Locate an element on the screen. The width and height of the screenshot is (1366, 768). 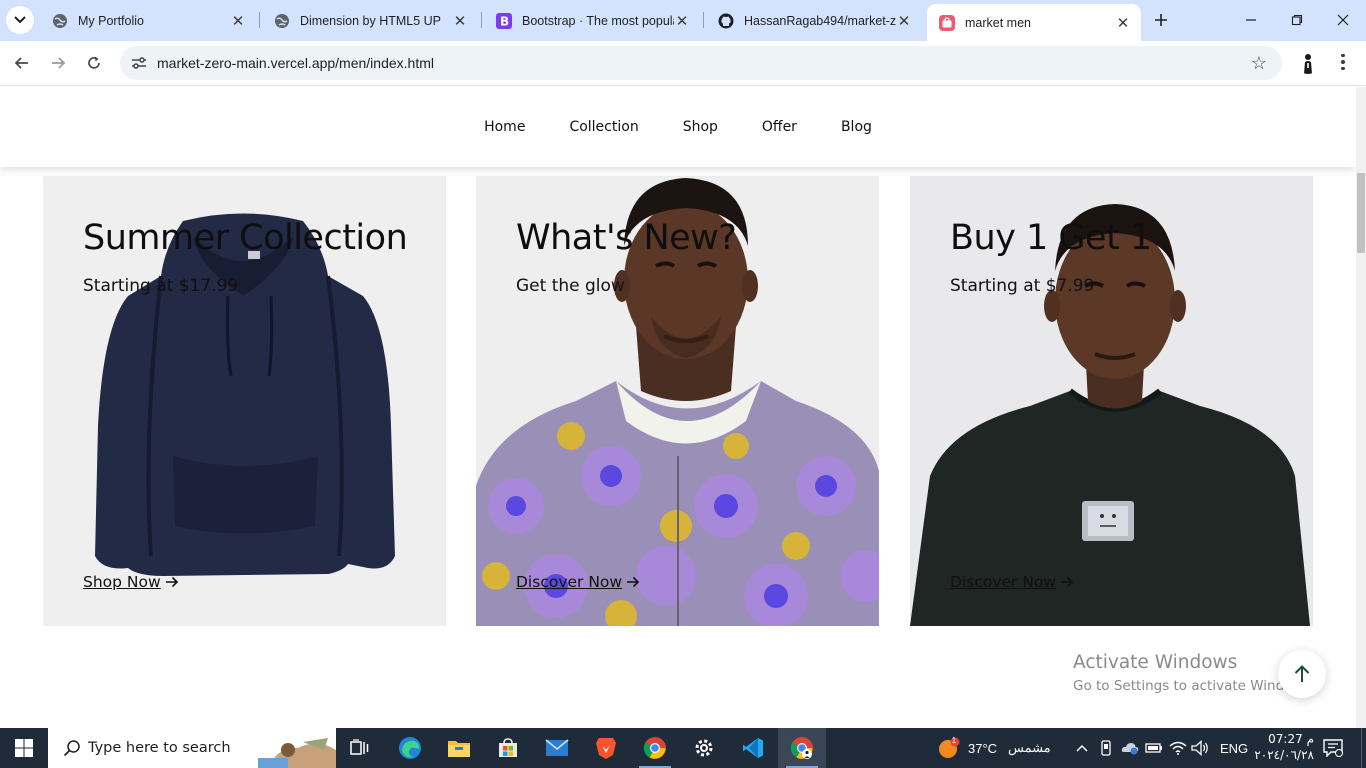
browser-tab-dimension: Dimension by HTML5 UP ✕ is located at coordinates (370, 20).